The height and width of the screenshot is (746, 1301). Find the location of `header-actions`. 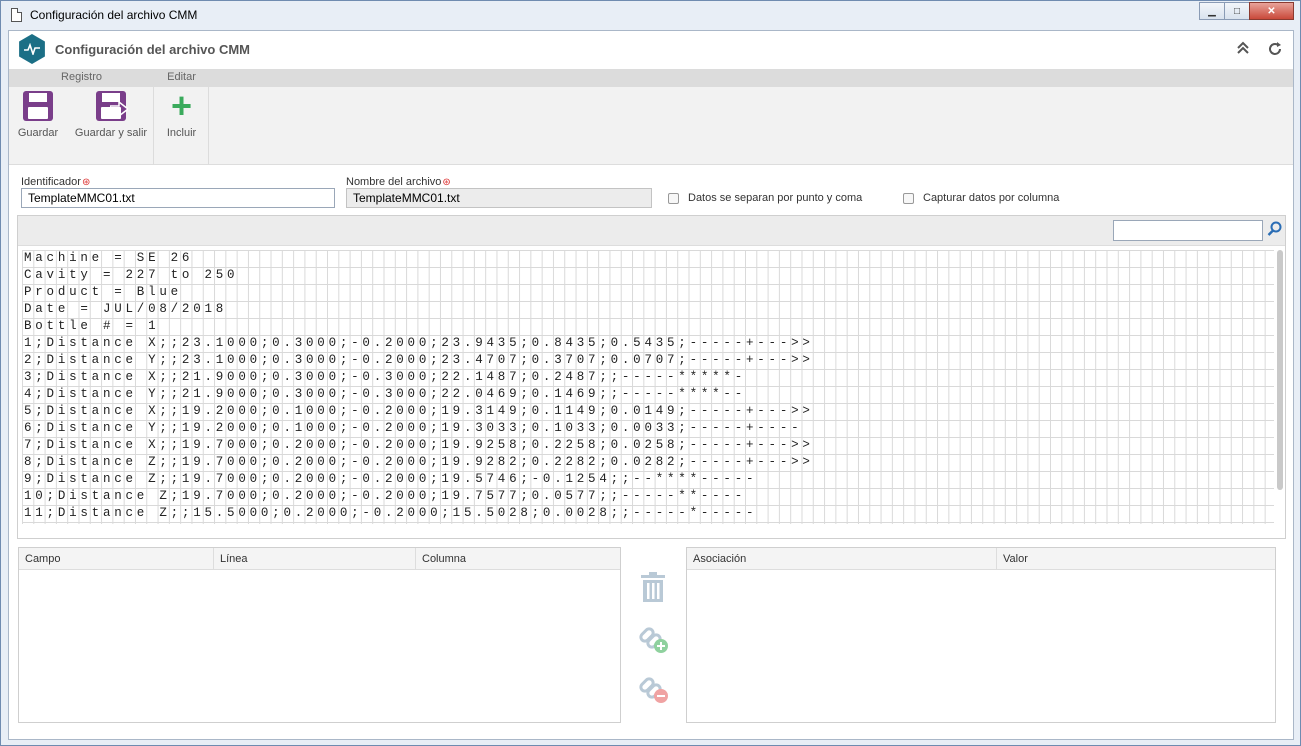

header-actions is located at coordinates (1260, 51).